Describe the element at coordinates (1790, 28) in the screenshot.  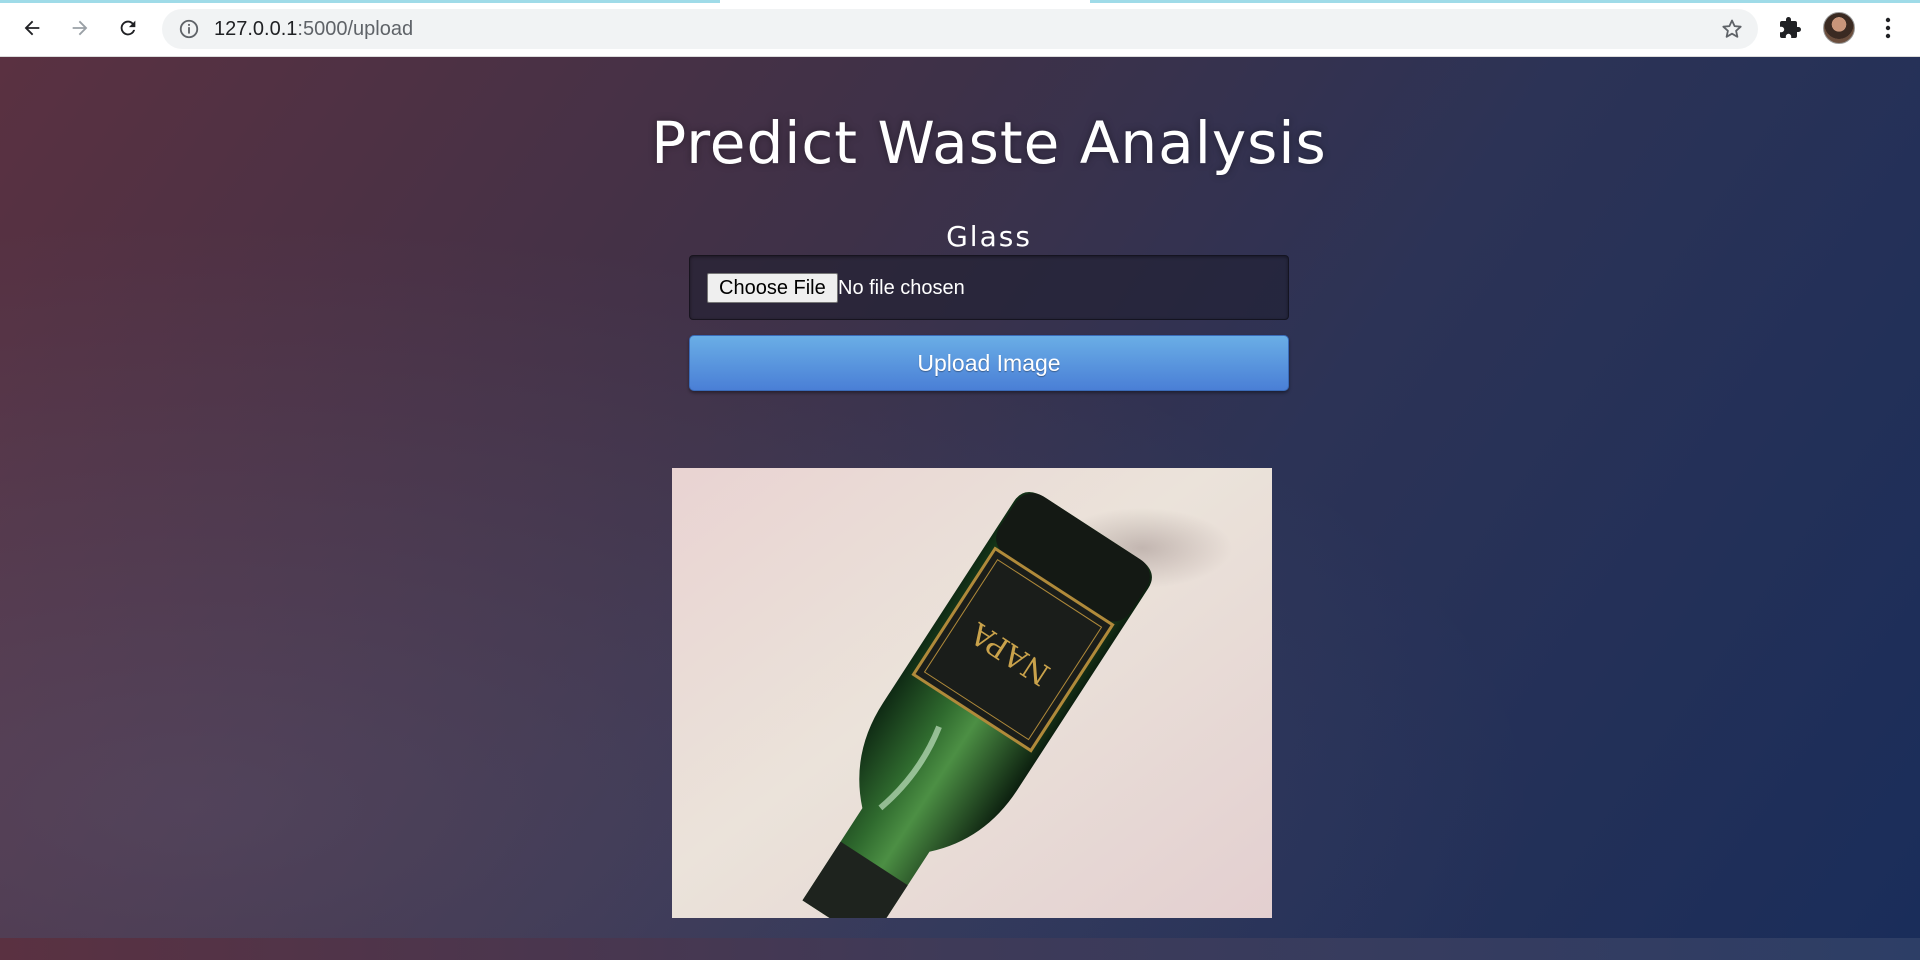
I see `puzzle-icon` at that location.